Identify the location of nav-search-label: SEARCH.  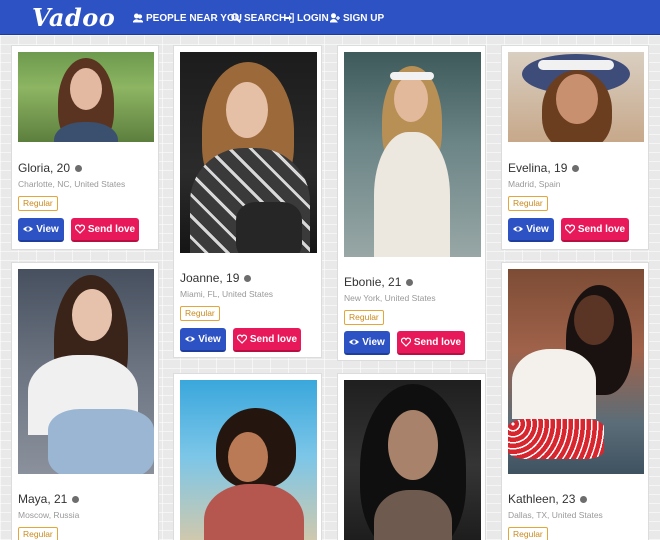
(265, 18).